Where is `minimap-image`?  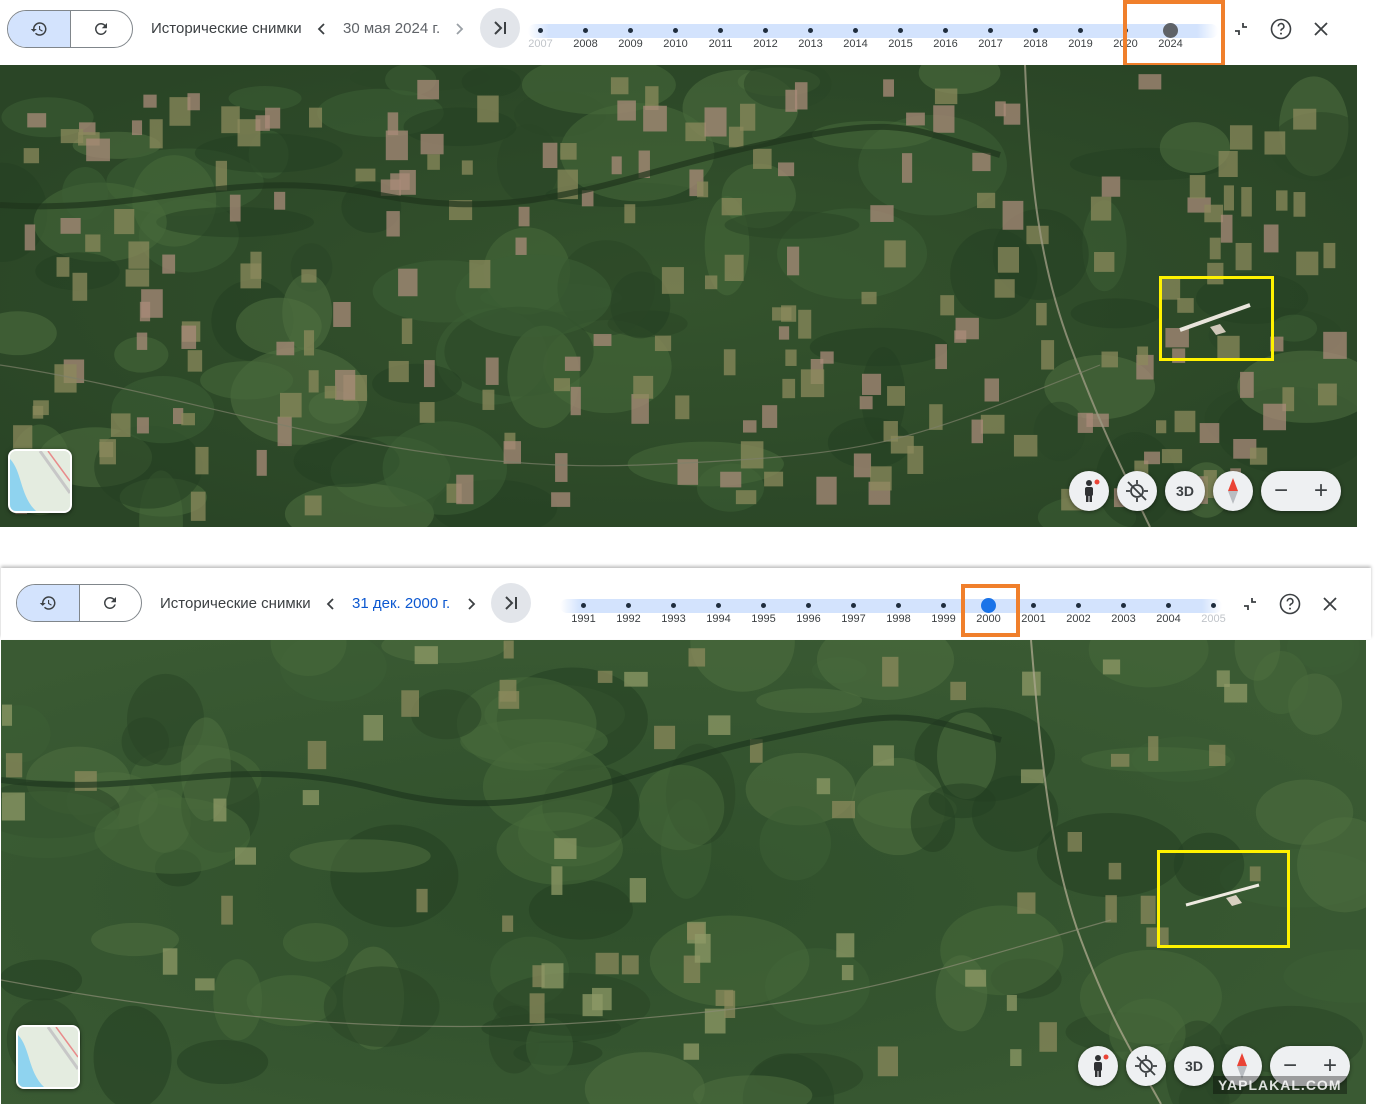
minimap-image is located at coordinates (48, 1057).